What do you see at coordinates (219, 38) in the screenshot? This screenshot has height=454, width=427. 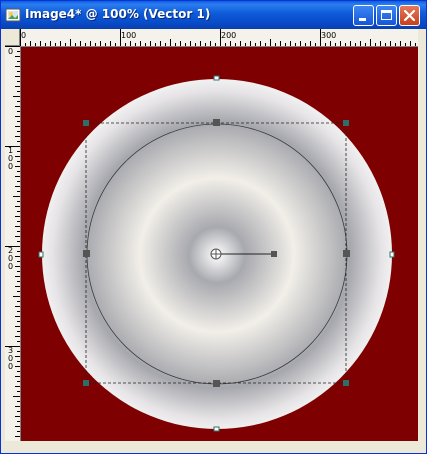 I see `horizontal-ruler: 0 100 200 300` at bounding box center [219, 38].